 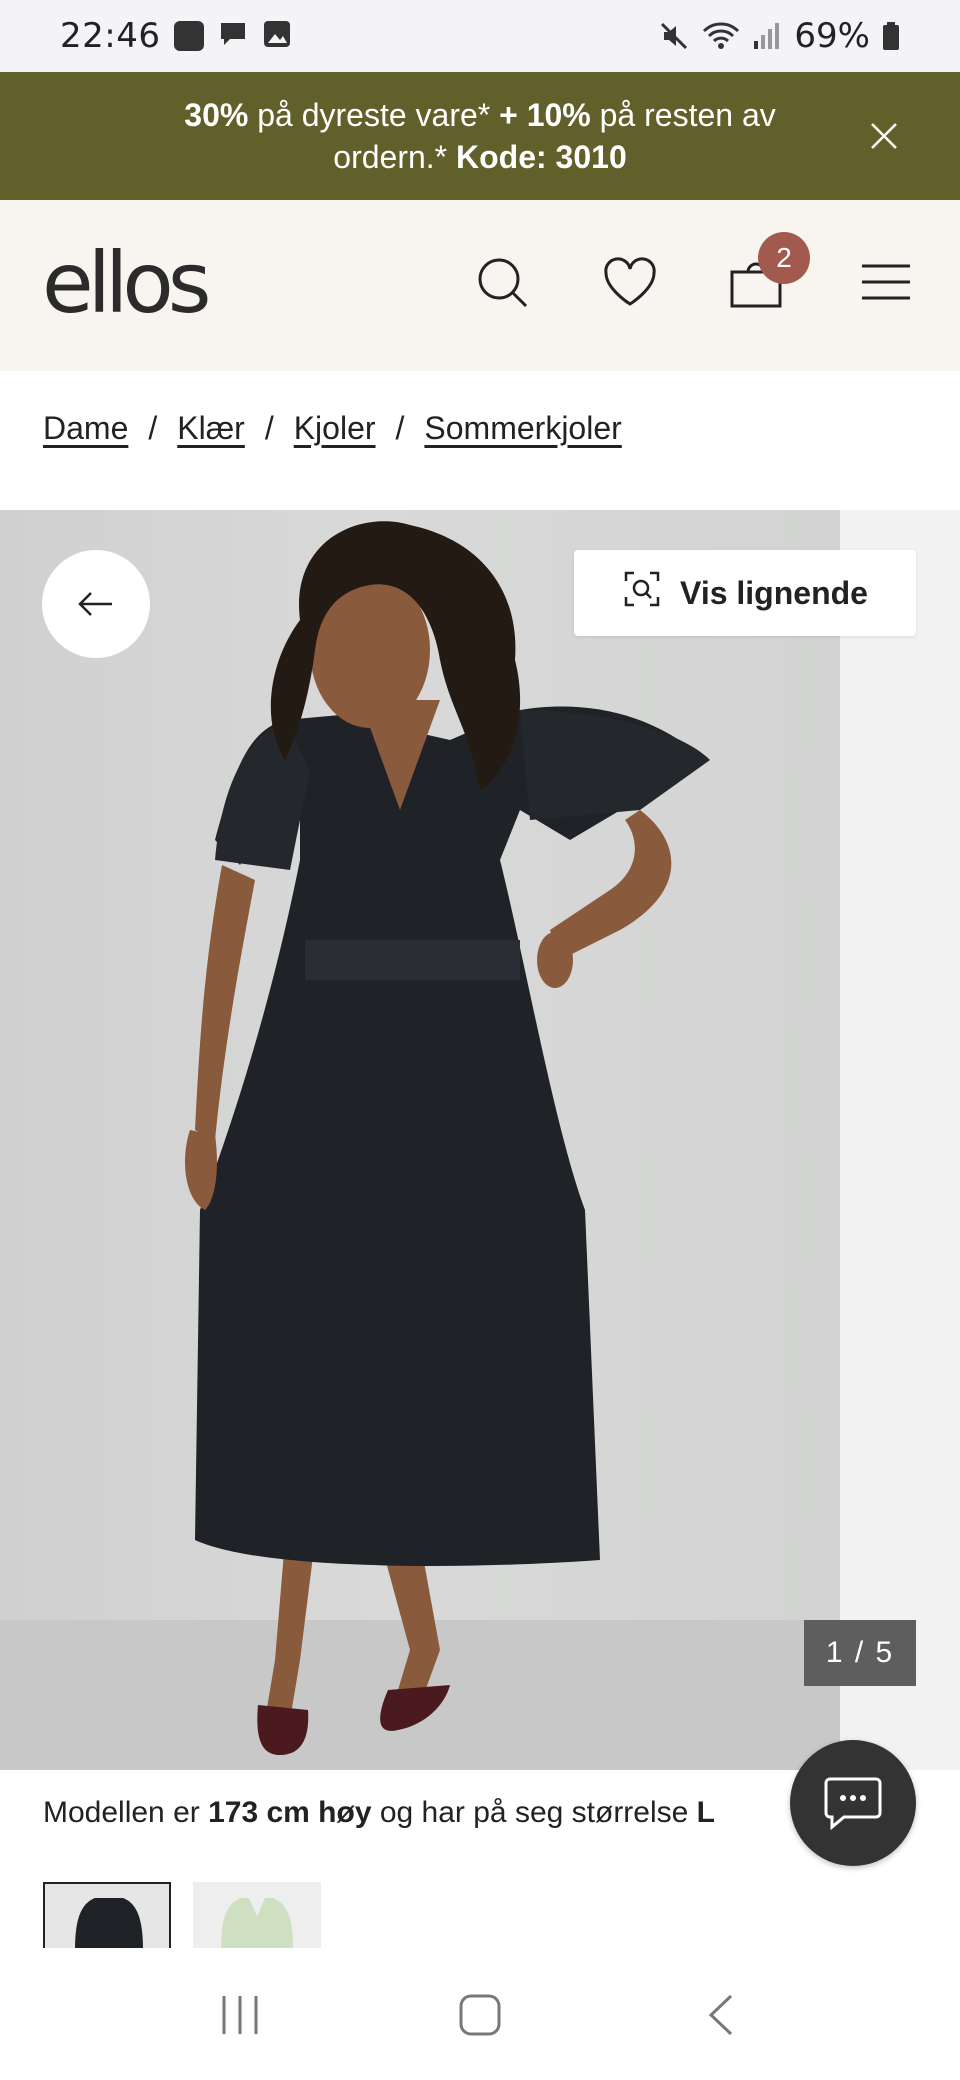 I want to click on signal-icon, so click(x=767, y=36).